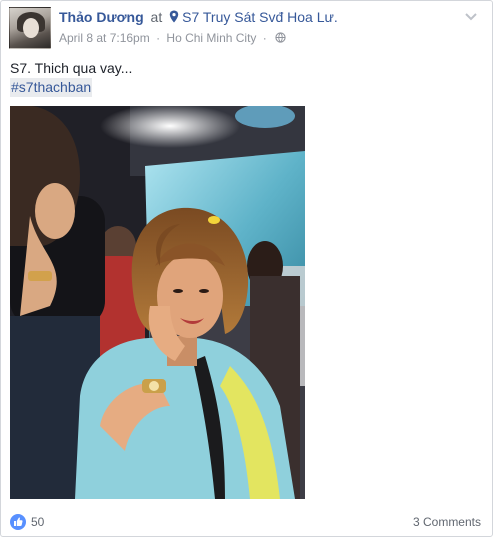 The image size is (493, 537). I want to click on avatar-face, so click(31, 28).